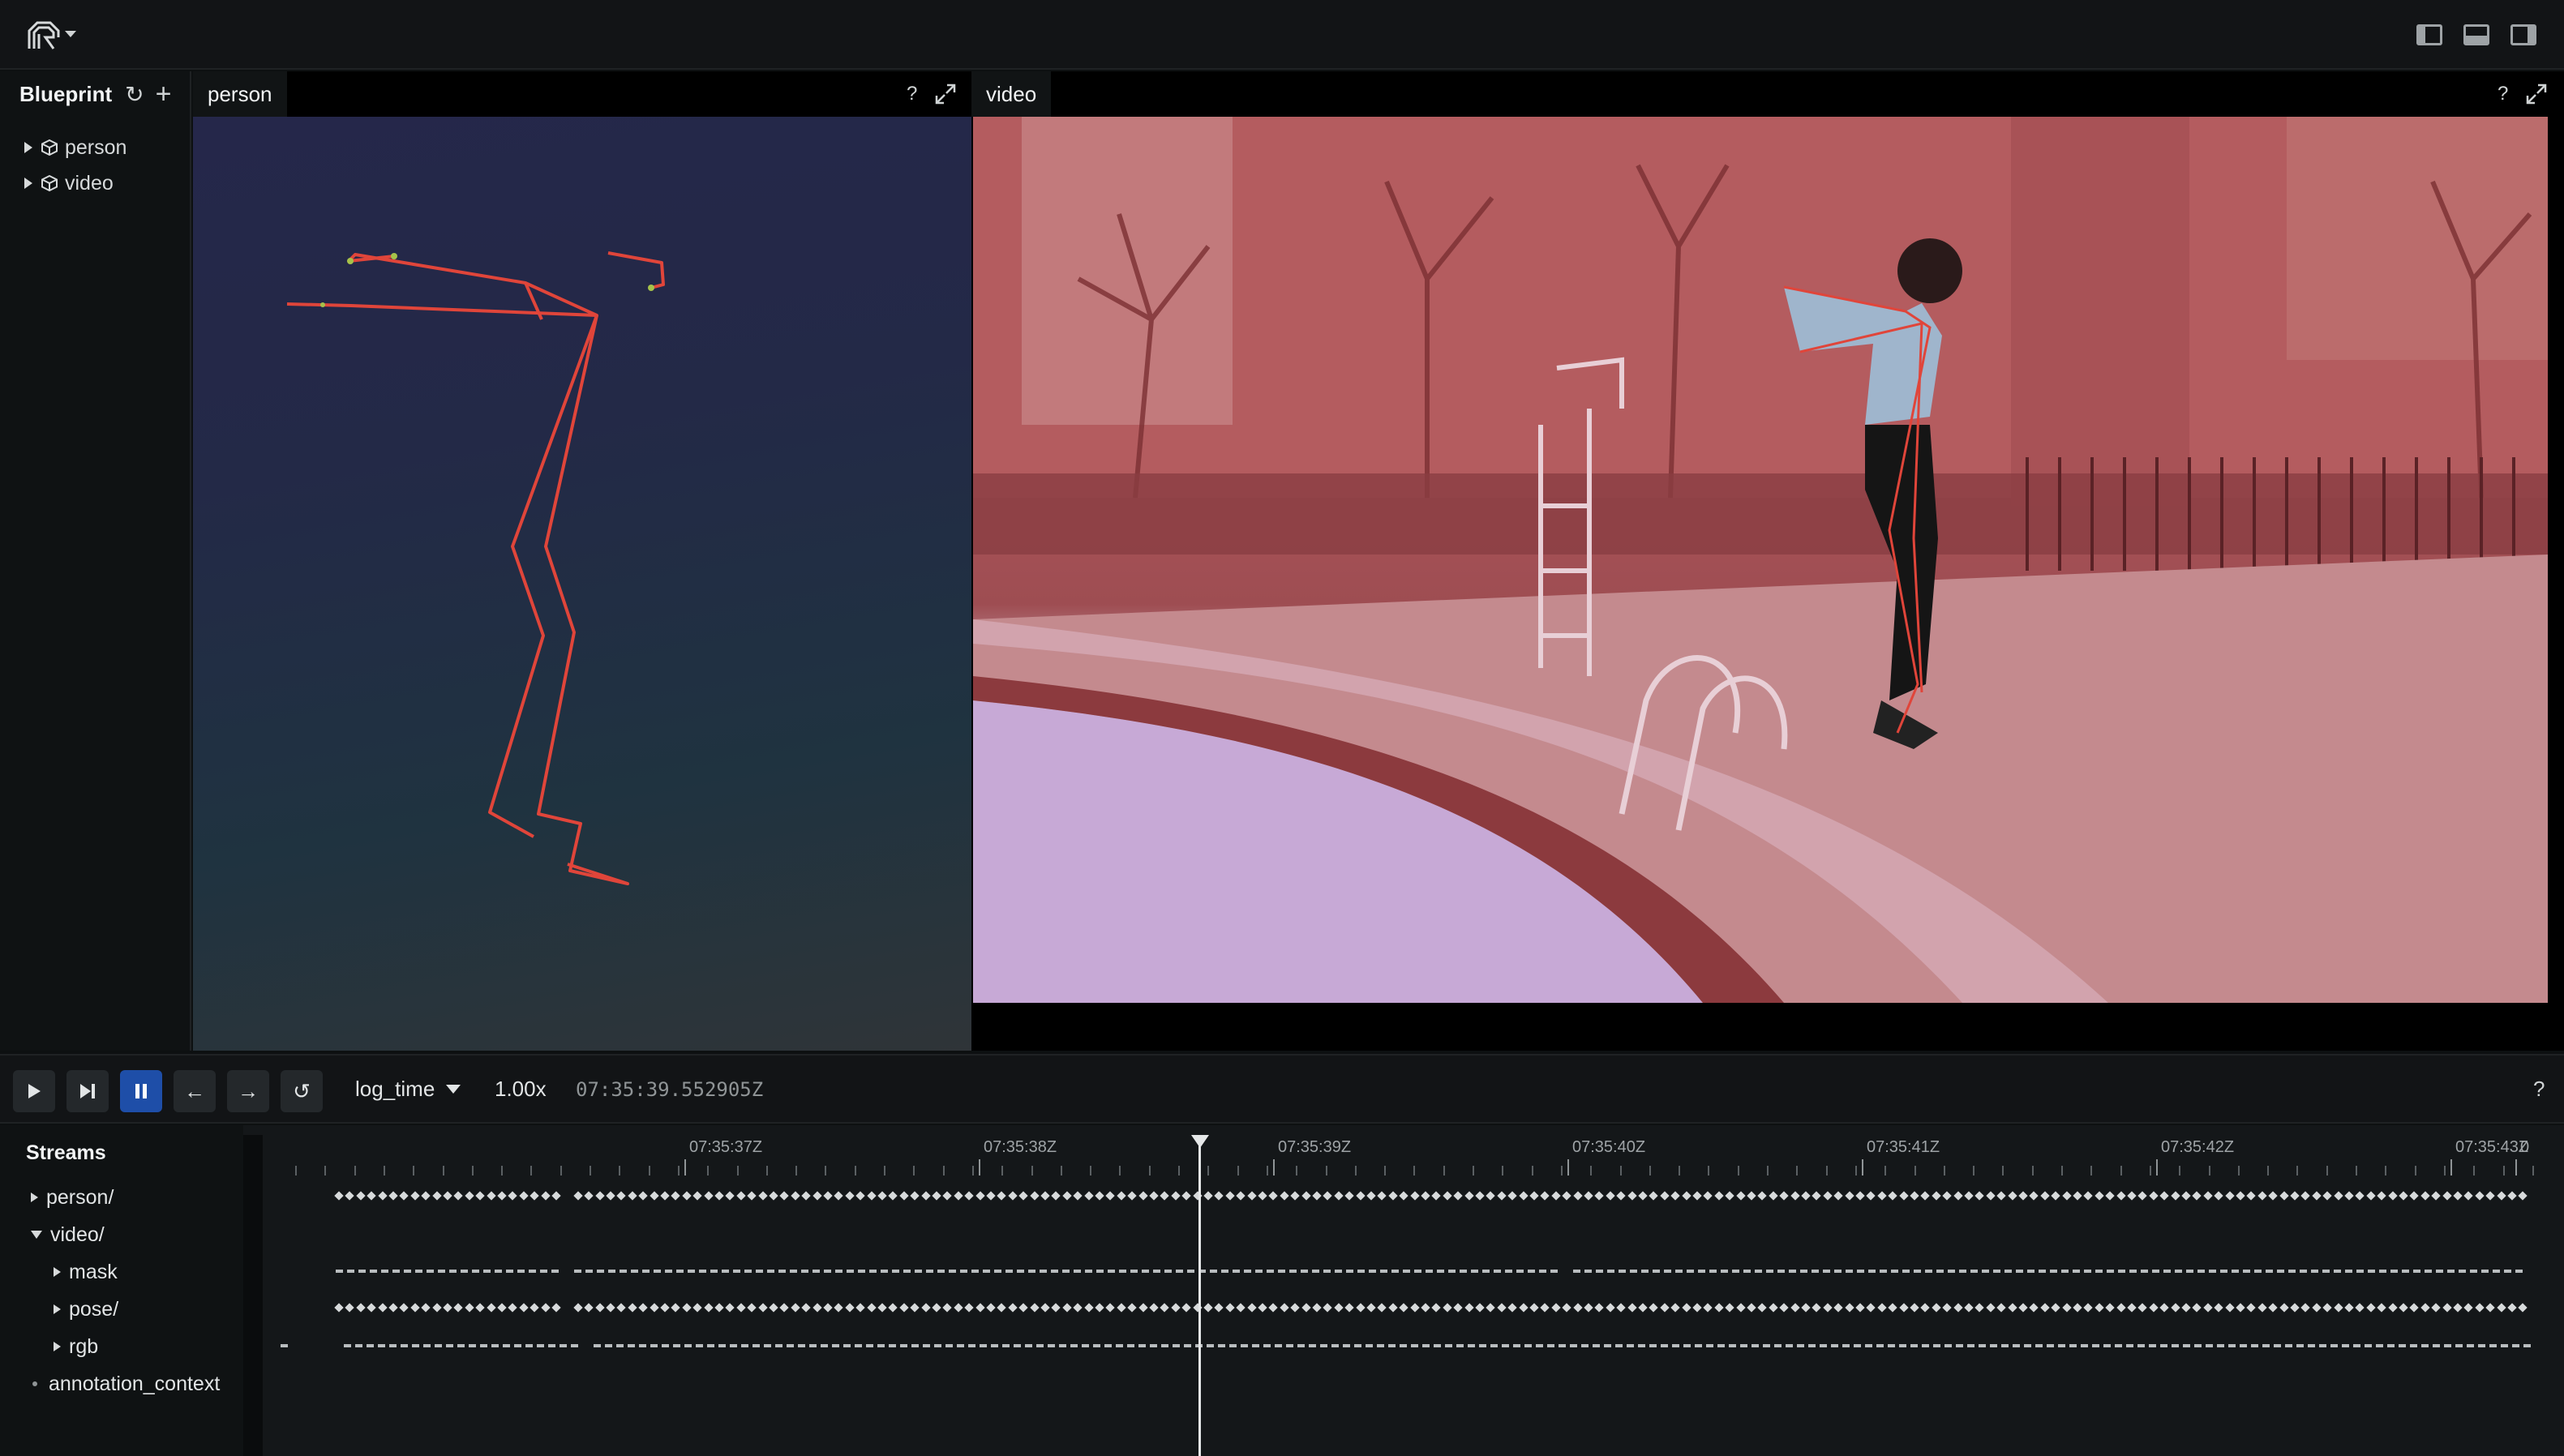  I want to click on bottom-panel-toggle-icon, so click(2476, 35).